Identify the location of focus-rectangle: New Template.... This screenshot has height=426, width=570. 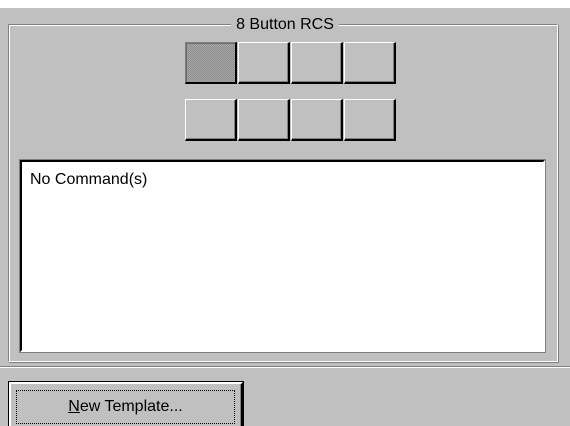
(125, 407).